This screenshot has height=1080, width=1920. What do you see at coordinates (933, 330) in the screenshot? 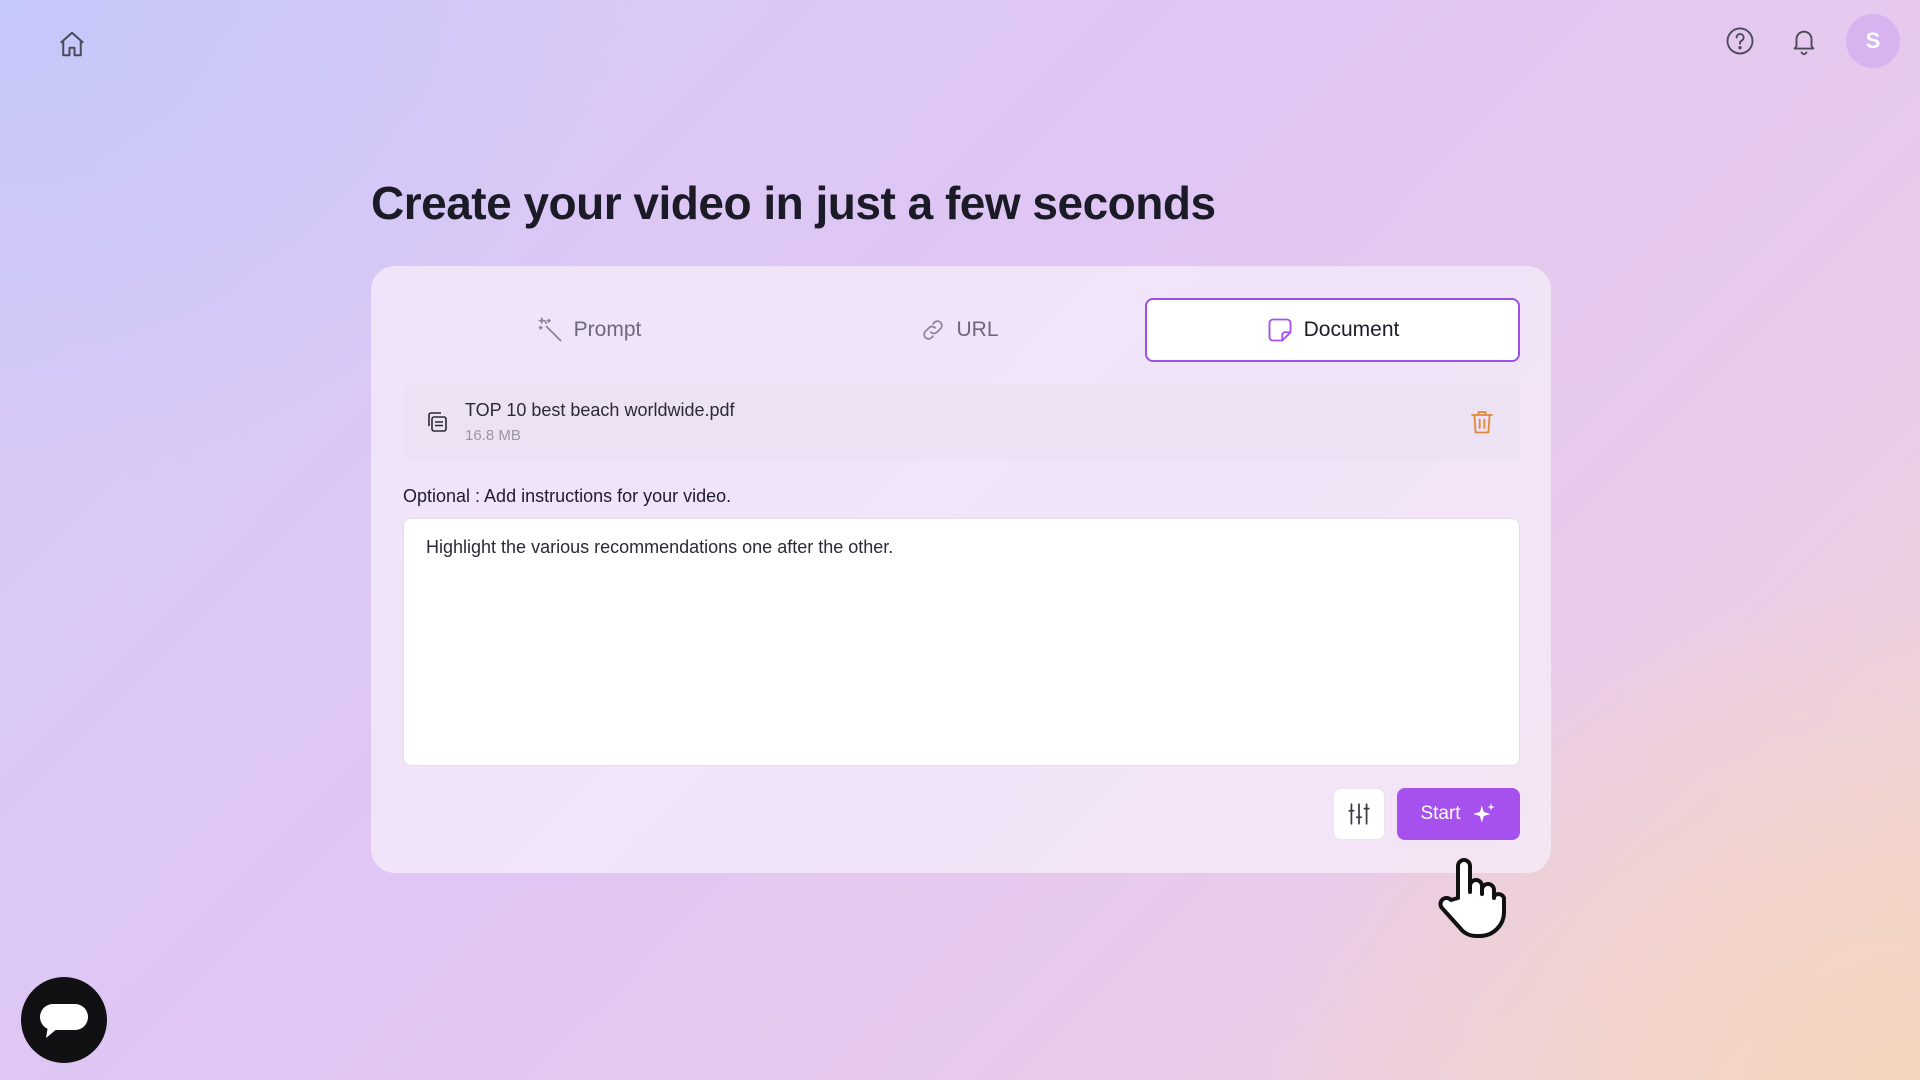
I see `link-icon` at bounding box center [933, 330].